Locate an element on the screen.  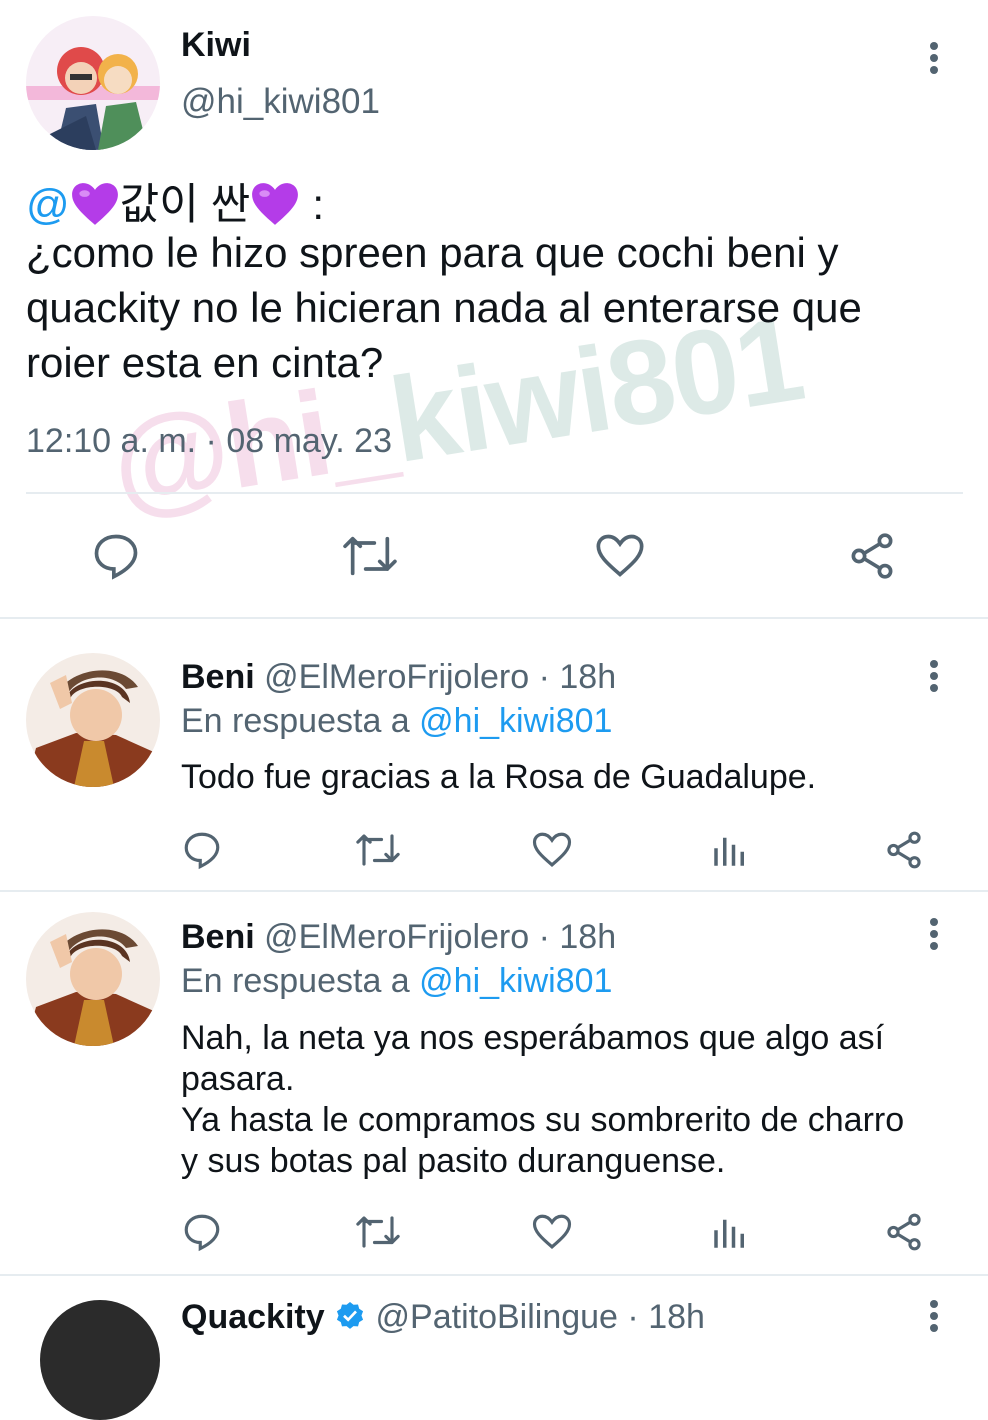
reply-author-handle: @PatitoBilingue is located at coordinates (497, 1317).